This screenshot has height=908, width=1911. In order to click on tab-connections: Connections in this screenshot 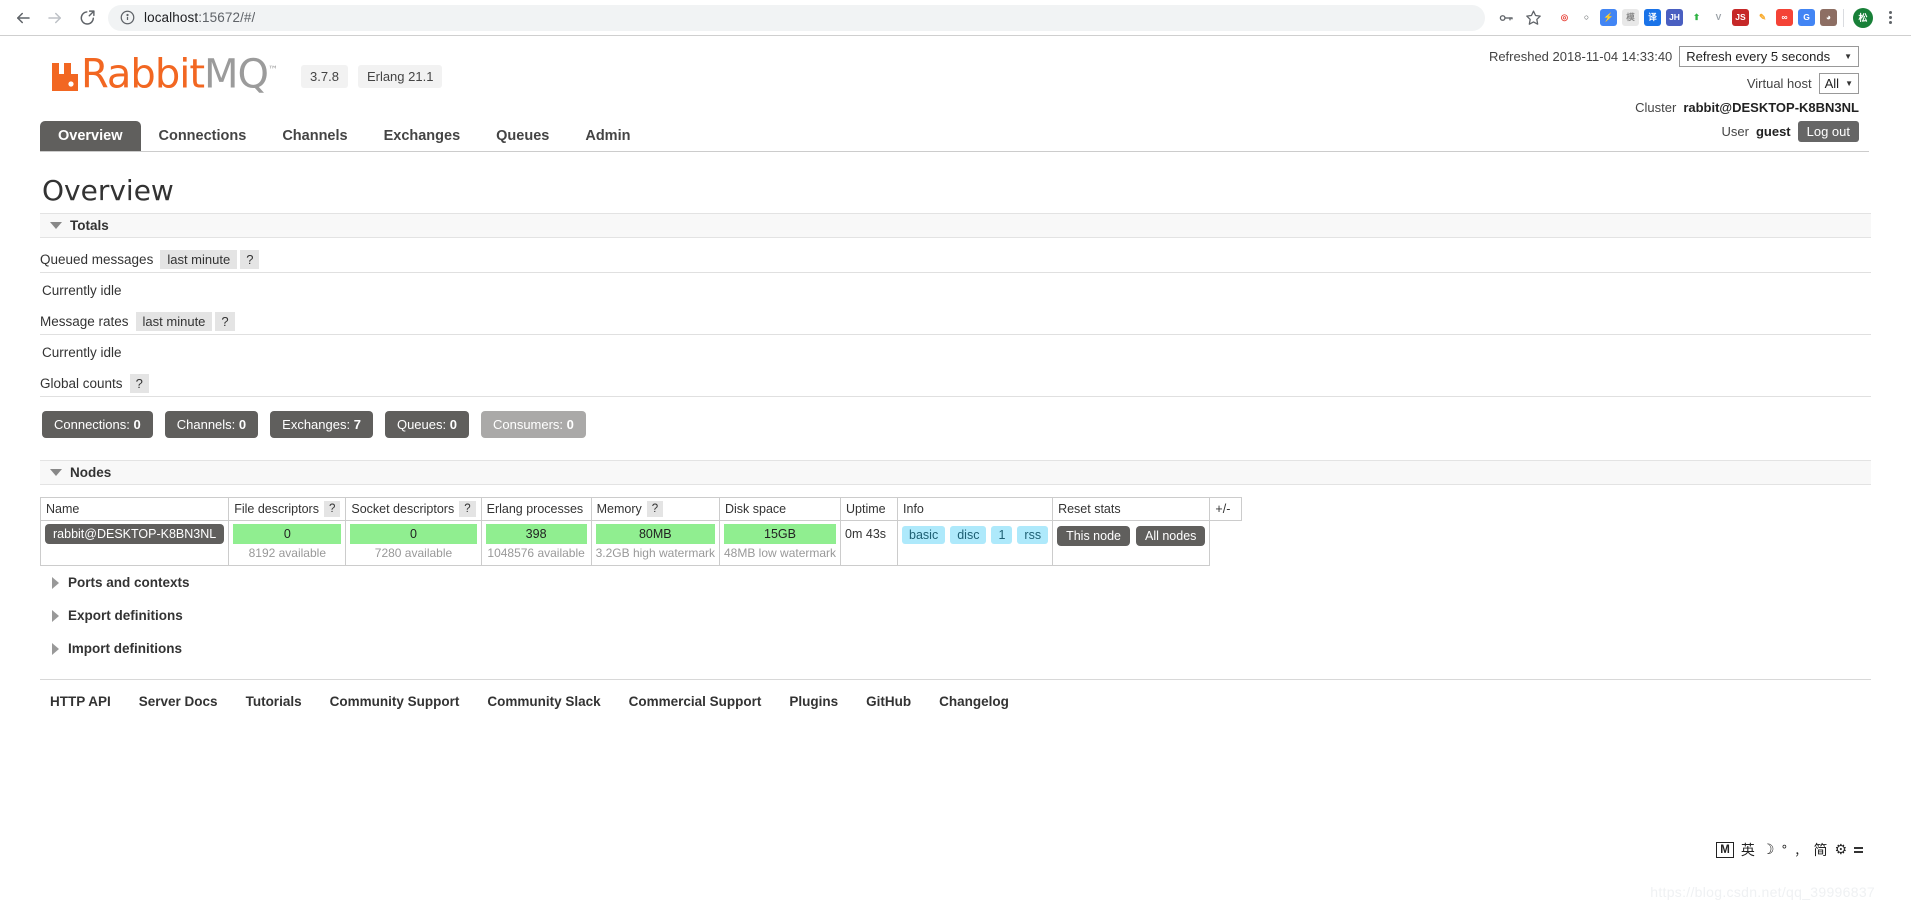, I will do `click(203, 136)`.